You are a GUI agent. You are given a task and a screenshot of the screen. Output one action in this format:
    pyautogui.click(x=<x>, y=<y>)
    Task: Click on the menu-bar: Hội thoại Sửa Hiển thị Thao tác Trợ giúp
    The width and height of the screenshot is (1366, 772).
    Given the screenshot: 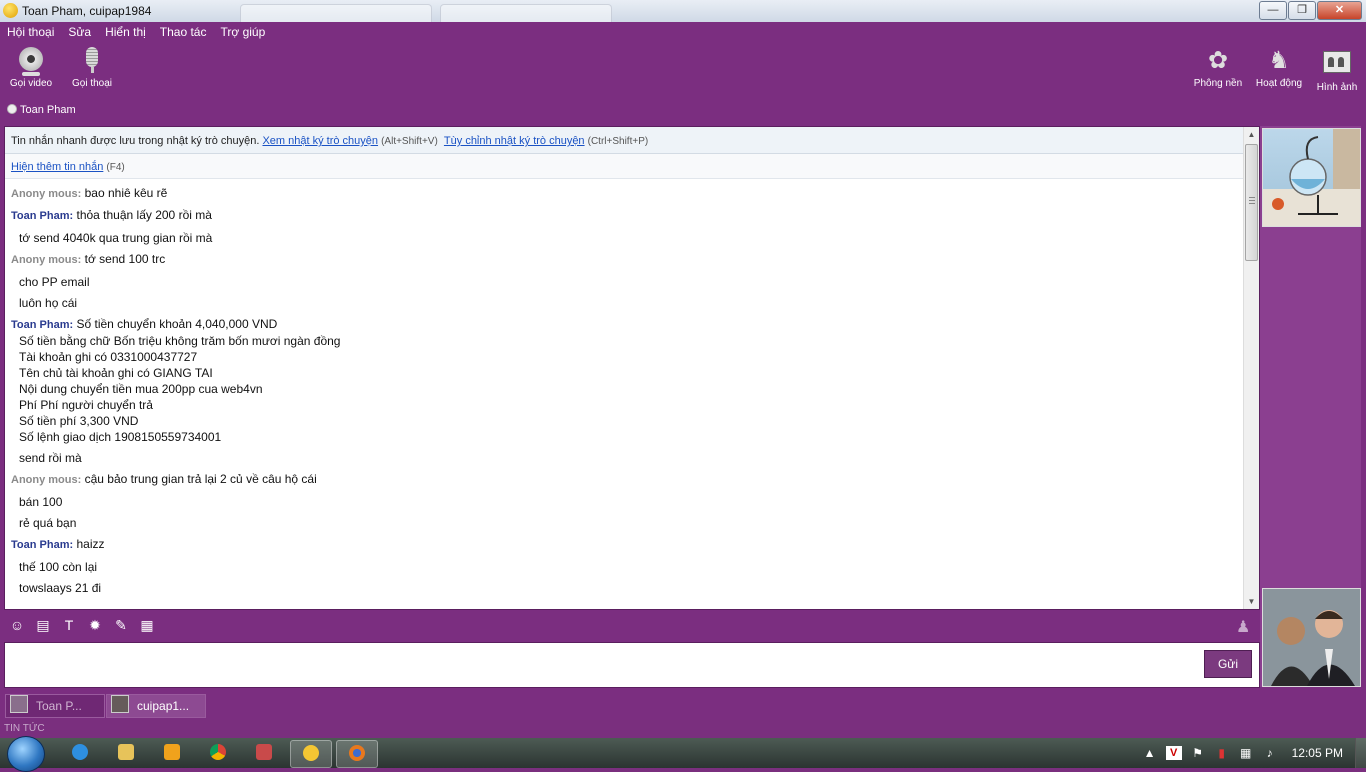 What is the action you would take?
    pyautogui.click(x=136, y=32)
    